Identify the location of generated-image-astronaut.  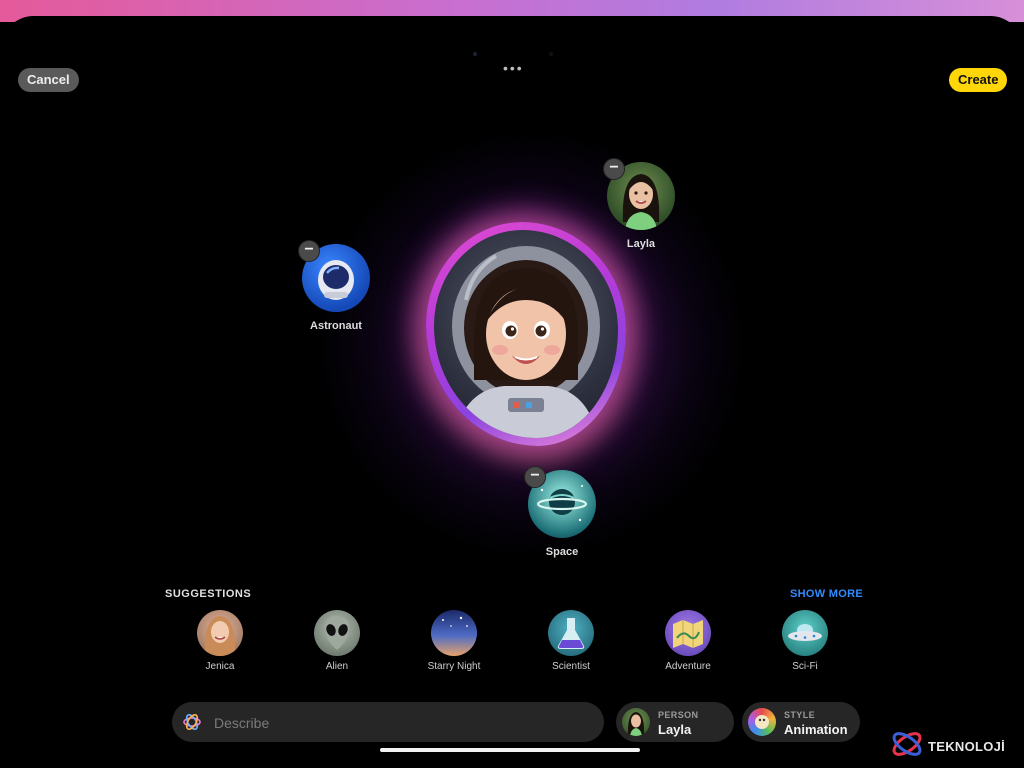
(526, 334).